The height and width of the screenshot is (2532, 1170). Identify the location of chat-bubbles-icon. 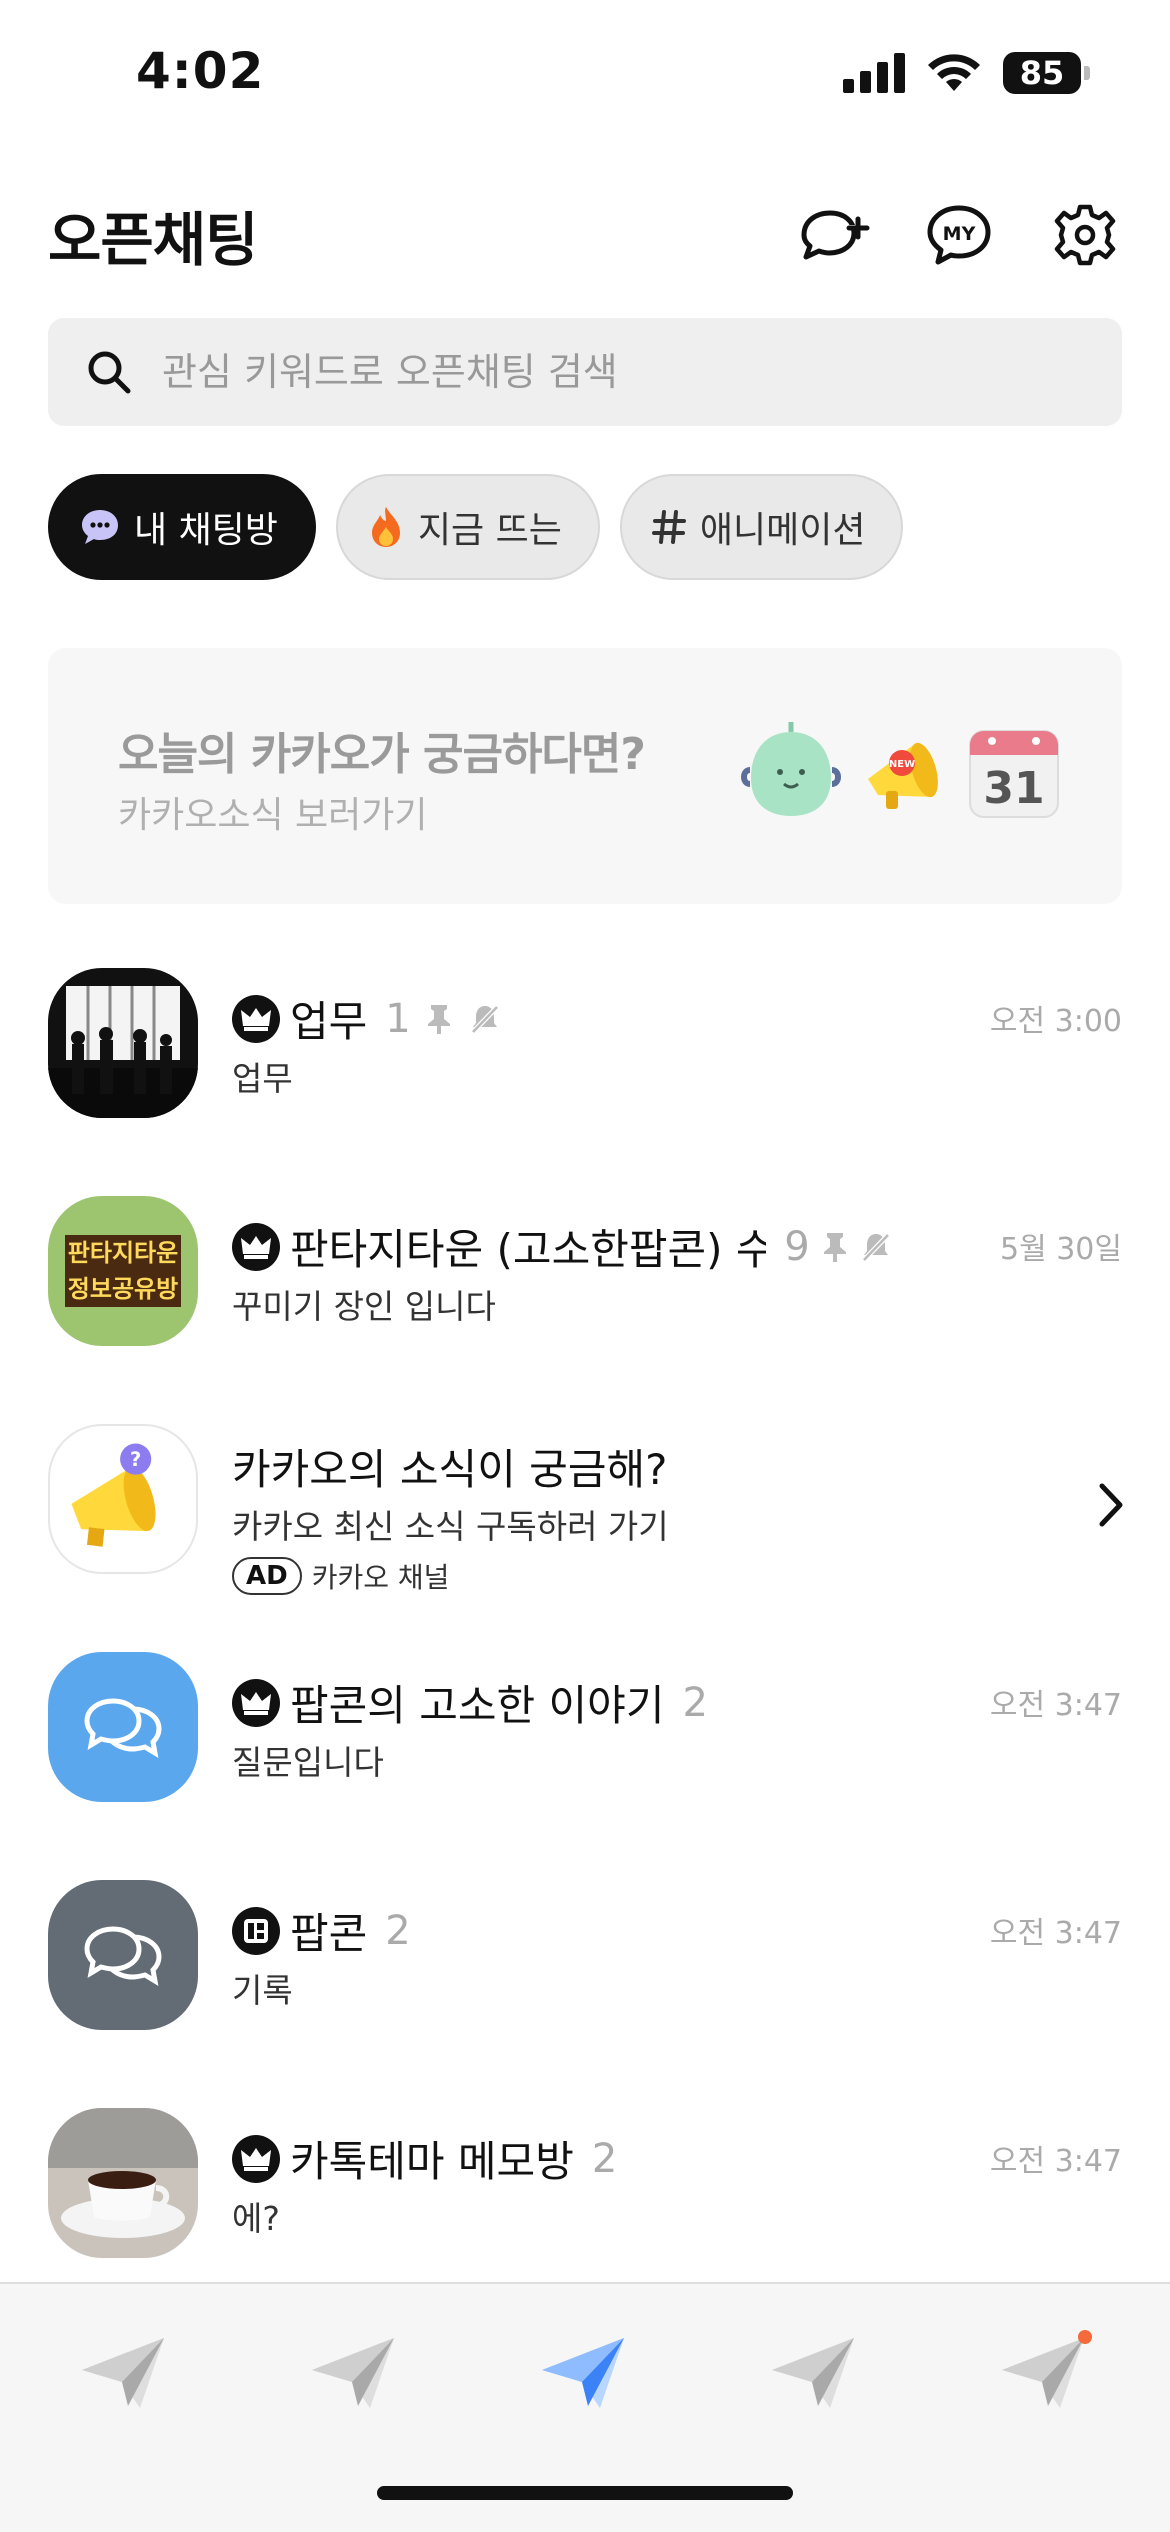
(123, 1728).